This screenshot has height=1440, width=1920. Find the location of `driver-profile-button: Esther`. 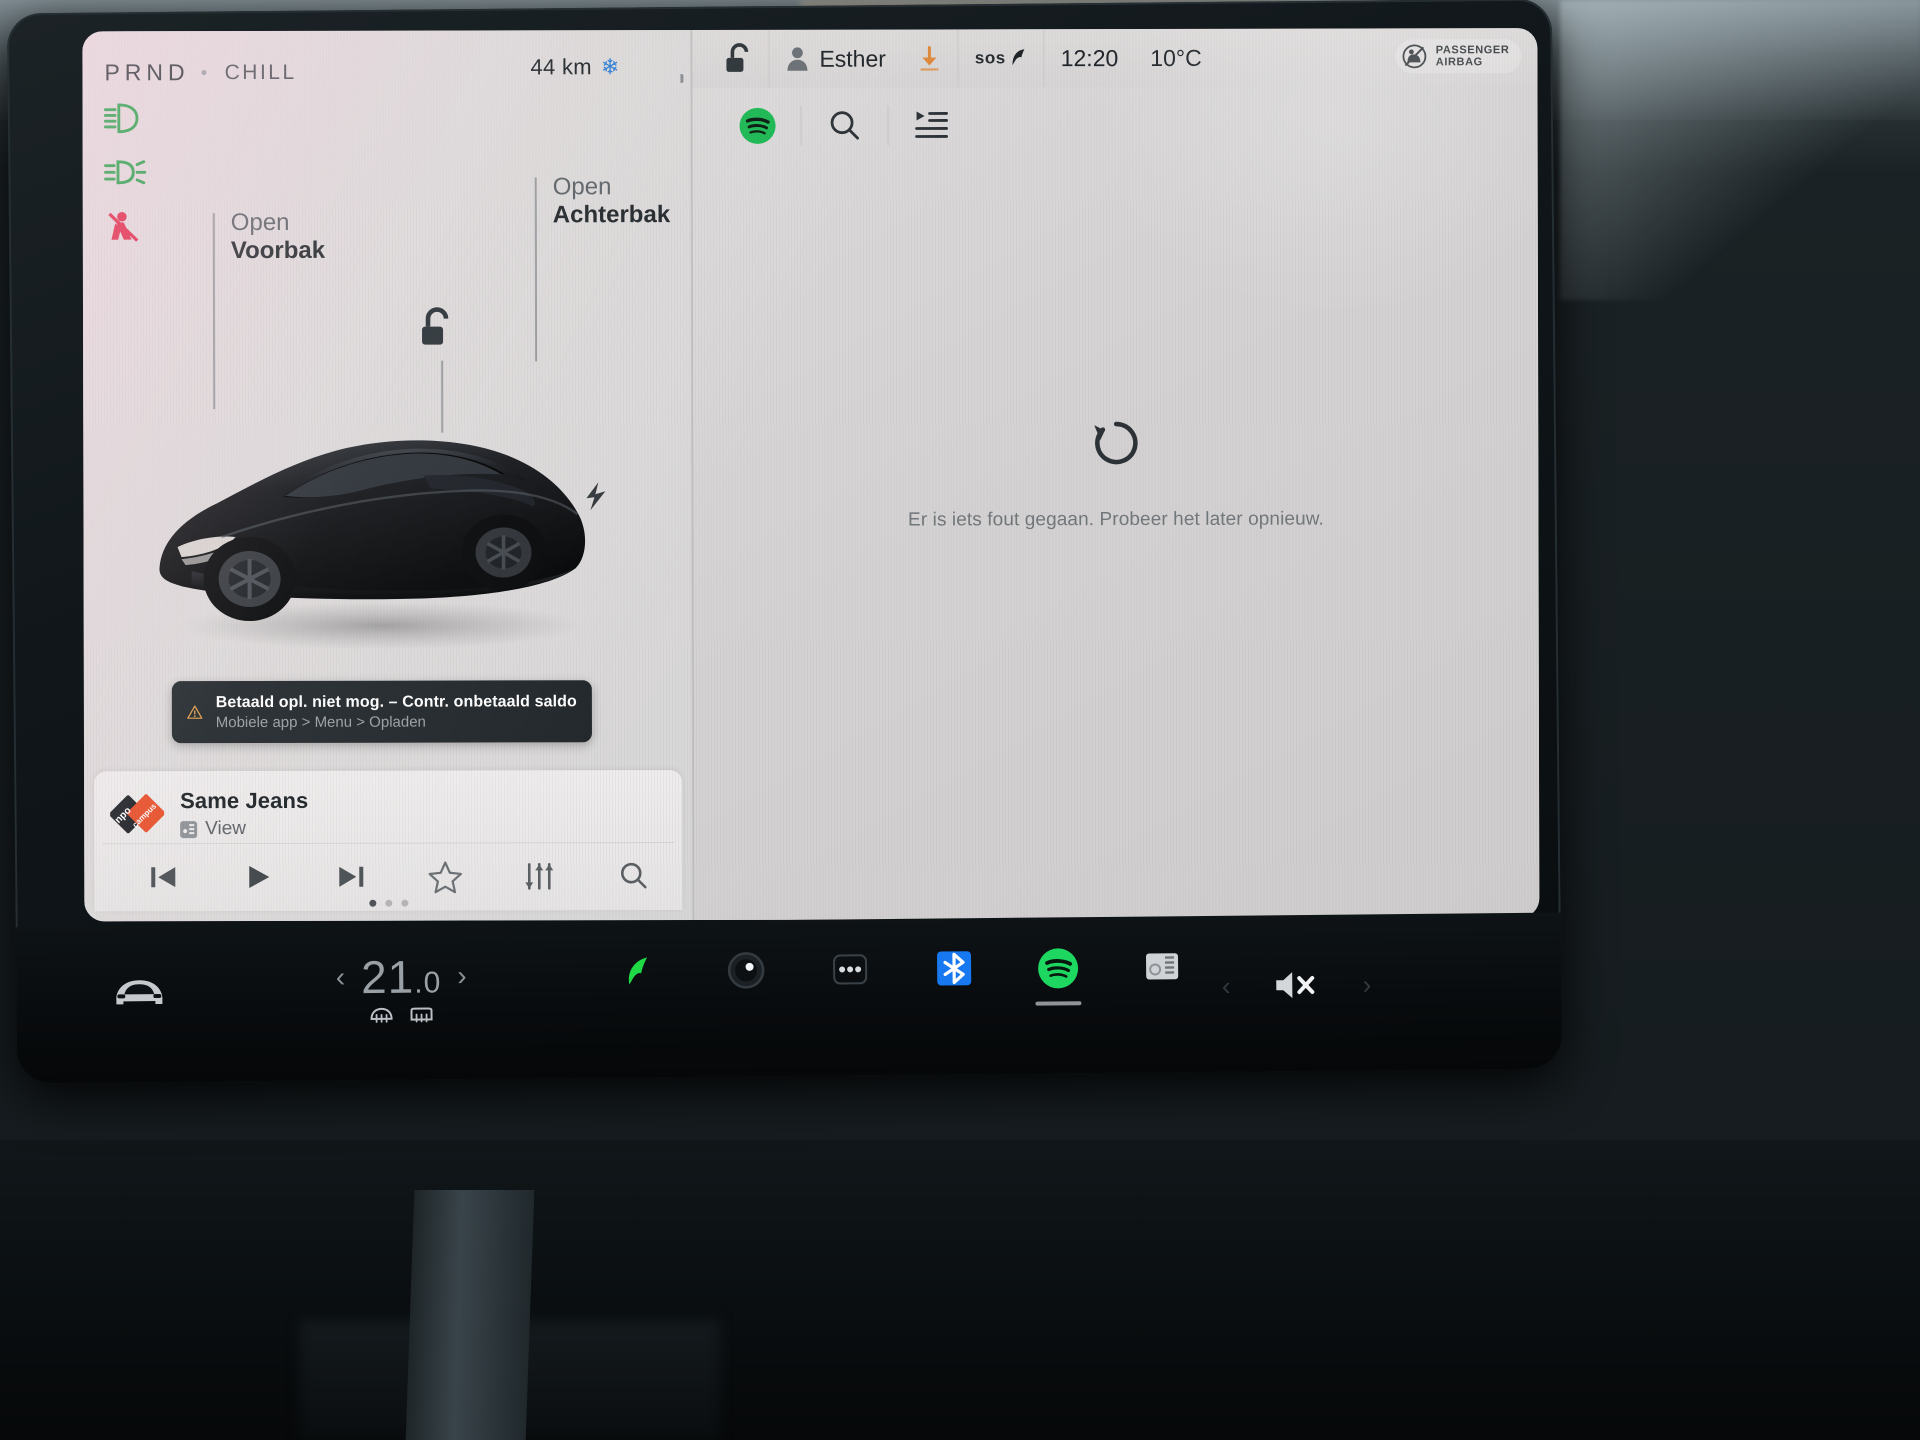

driver-profile-button: Esther is located at coordinates (835, 59).